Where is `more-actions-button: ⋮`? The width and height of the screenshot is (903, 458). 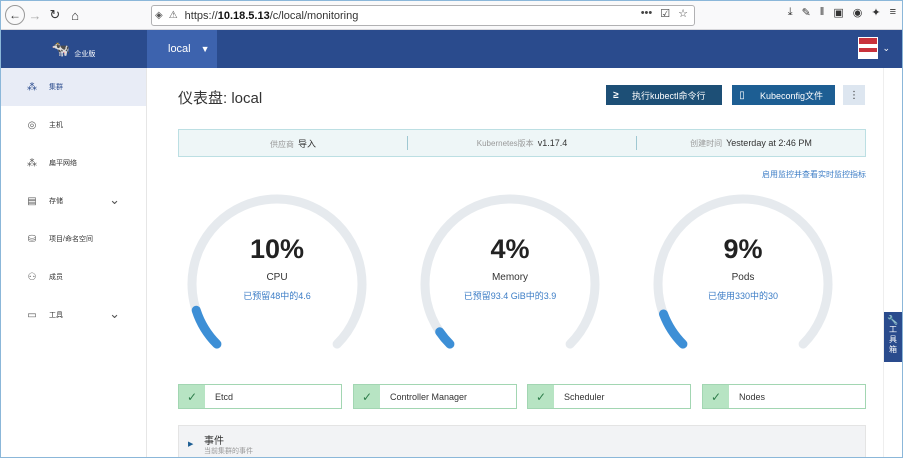 more-actions-button: ⋮ is located at coordinates (854, 95).